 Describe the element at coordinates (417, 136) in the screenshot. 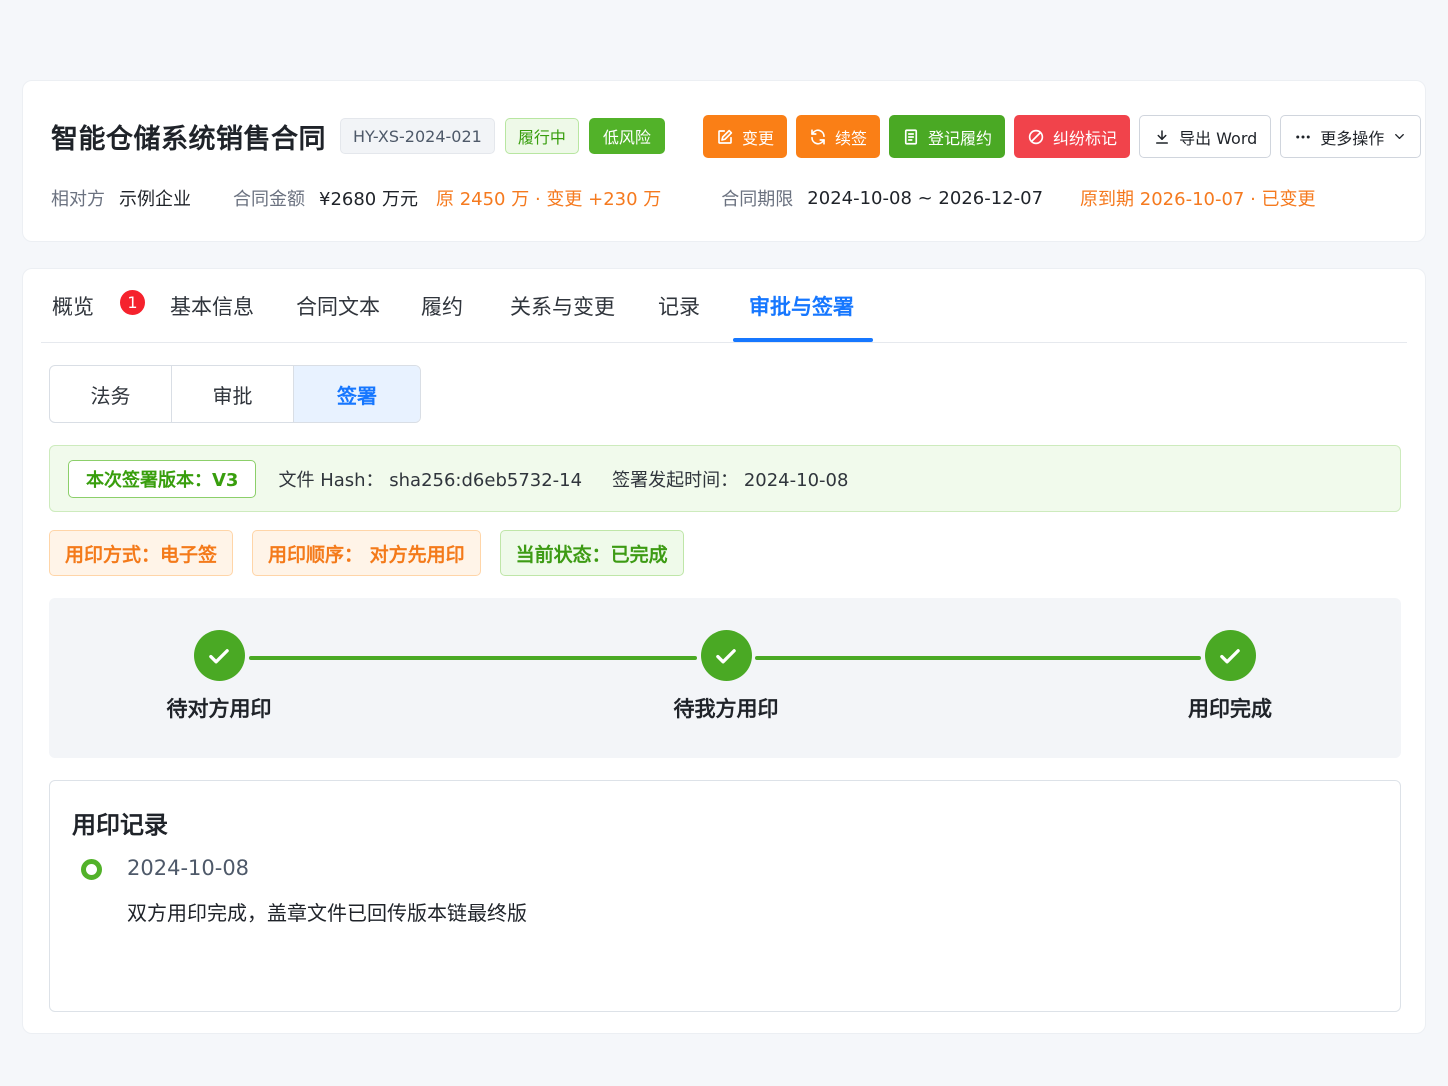

I see `contract-code-tag: HY-XS-2024-021` at that location.